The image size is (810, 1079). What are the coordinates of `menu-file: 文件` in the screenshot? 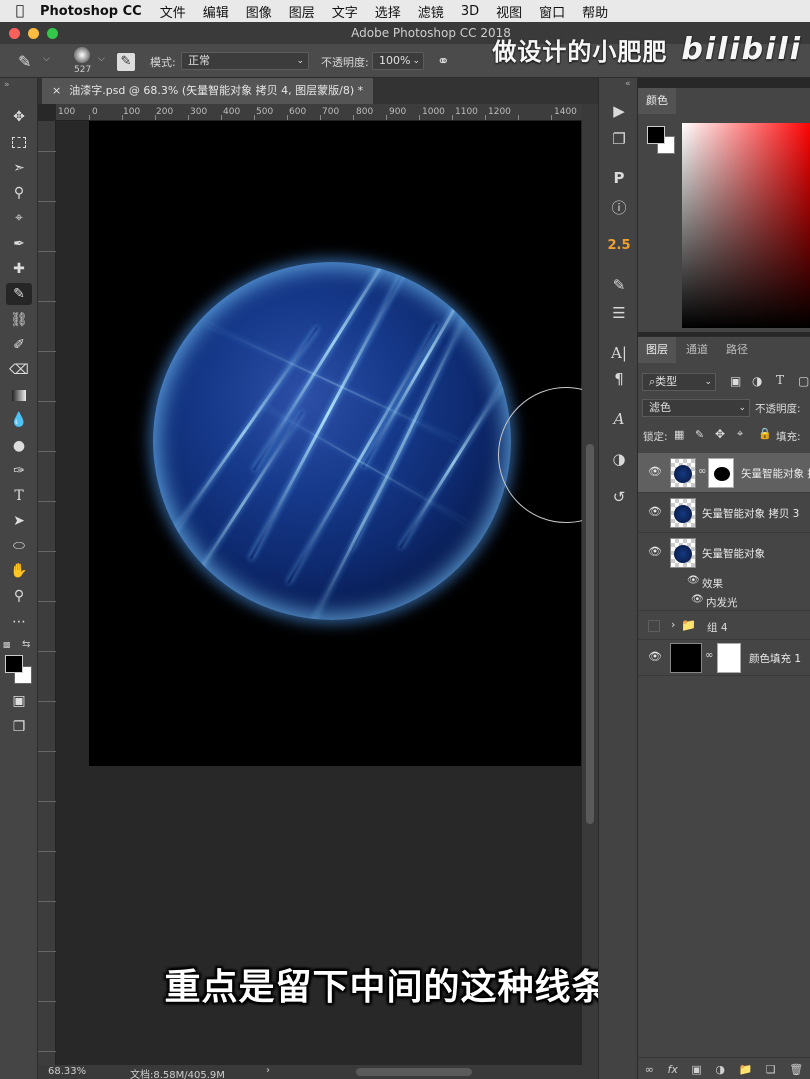 It's located at (173, 11).